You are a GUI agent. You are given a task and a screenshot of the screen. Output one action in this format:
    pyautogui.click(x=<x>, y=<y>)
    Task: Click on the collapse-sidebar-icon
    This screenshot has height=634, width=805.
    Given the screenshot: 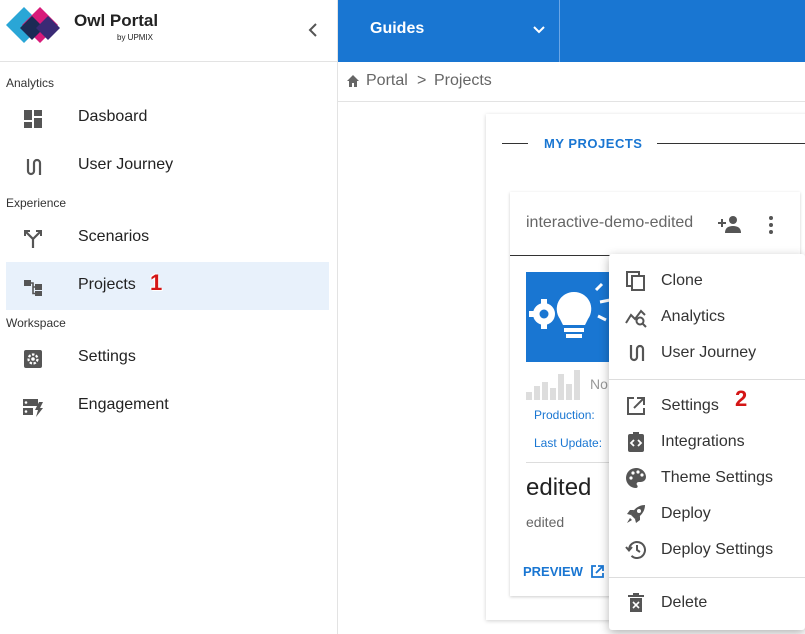 What is the action you would take?
    pyautogui.click(x=313, y=30)
    